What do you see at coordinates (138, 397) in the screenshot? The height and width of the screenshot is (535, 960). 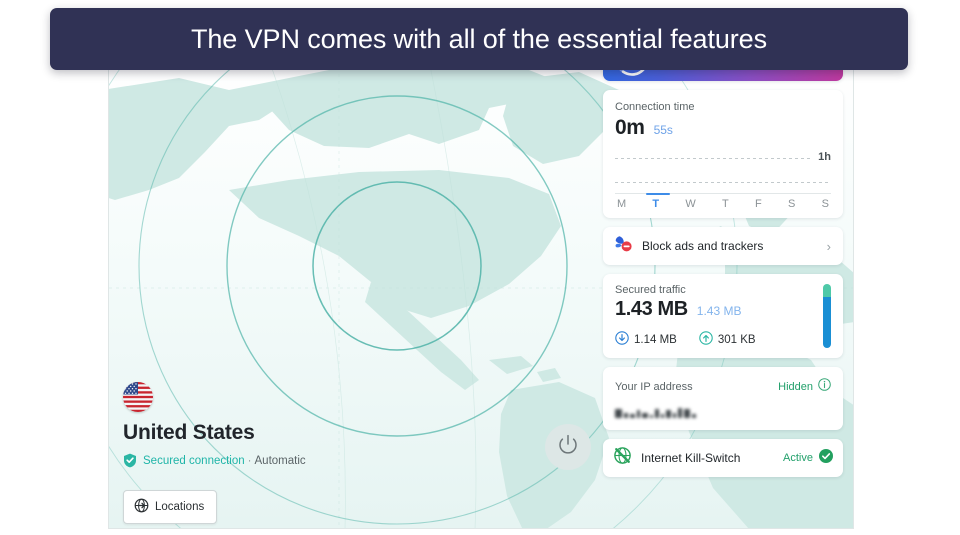 I see `us-flag-icon` at bounding box center [138, 397].